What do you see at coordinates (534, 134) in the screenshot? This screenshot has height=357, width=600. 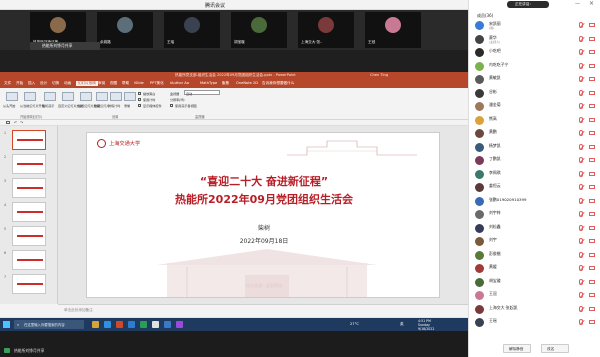 I see `member-row: 黄鹏` at bounding box center [534, 134].